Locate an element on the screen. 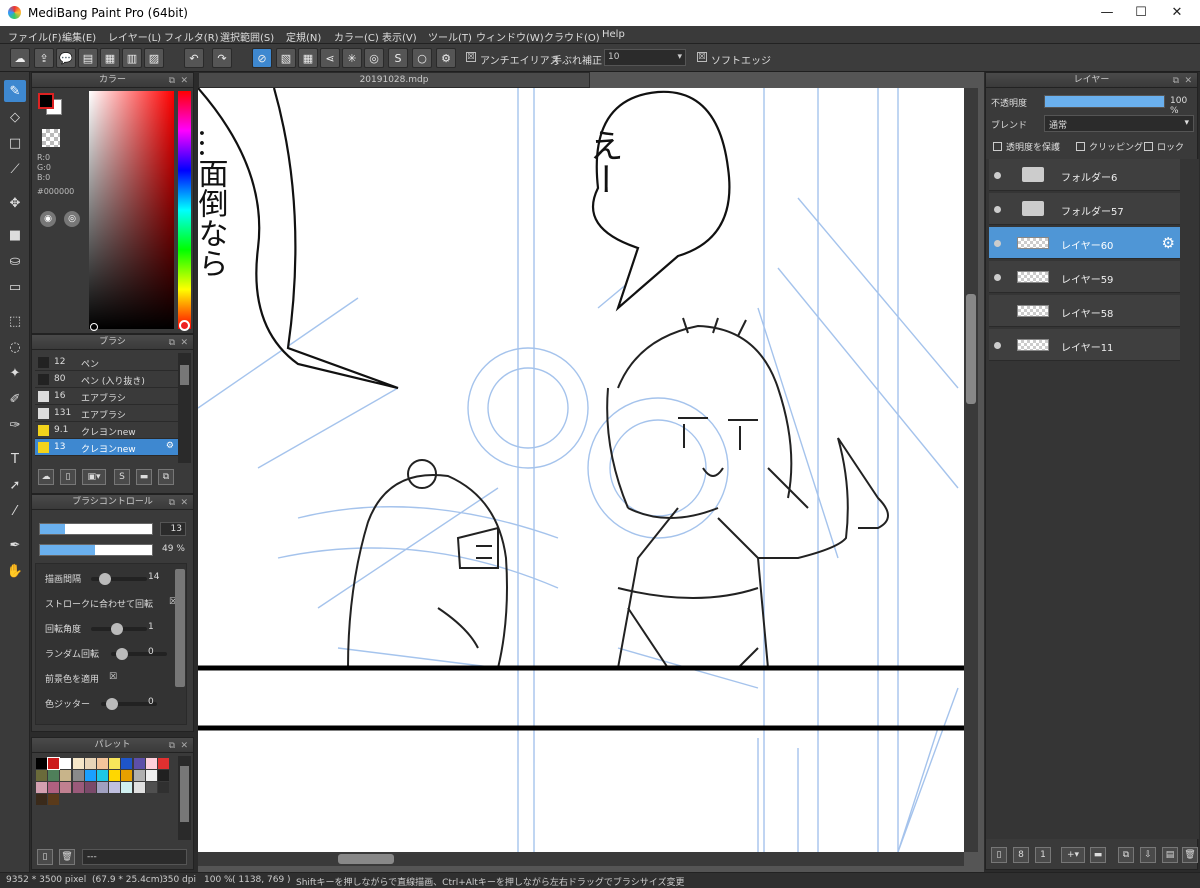  merge-down-icon: ⇩ is located at coordinates (1148, 855).